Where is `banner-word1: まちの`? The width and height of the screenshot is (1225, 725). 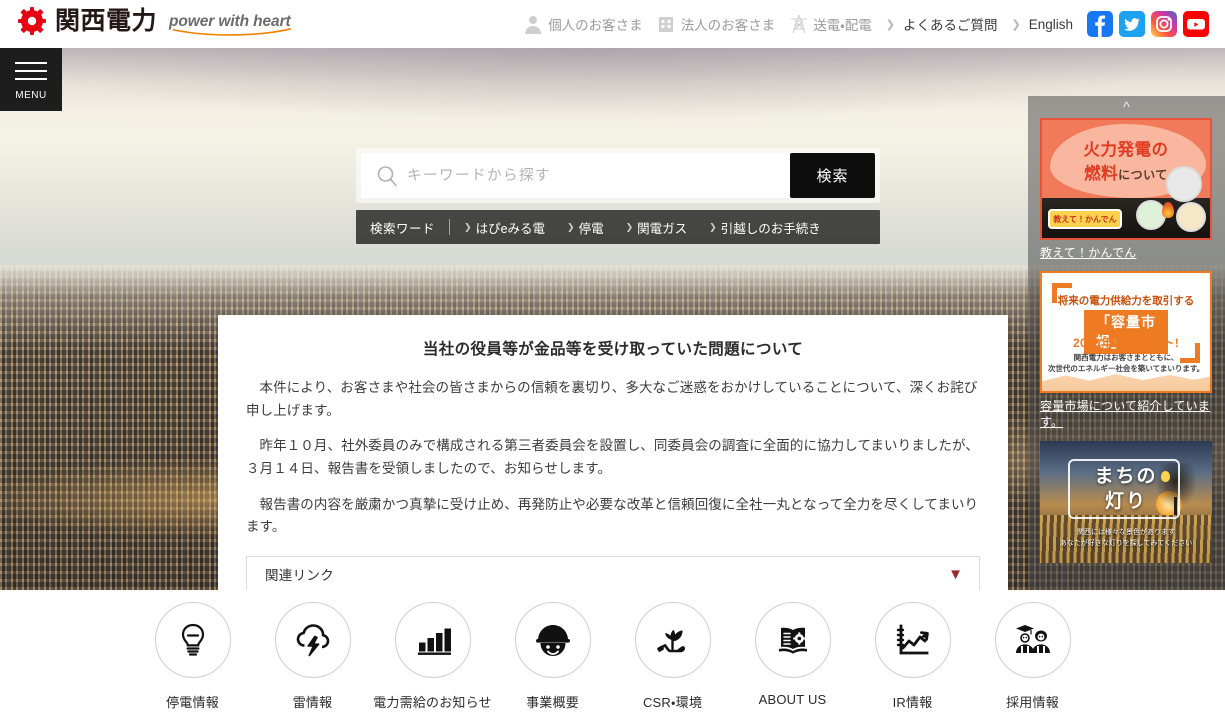
banner-word1: まちの is located at coordinates (1126, 476).